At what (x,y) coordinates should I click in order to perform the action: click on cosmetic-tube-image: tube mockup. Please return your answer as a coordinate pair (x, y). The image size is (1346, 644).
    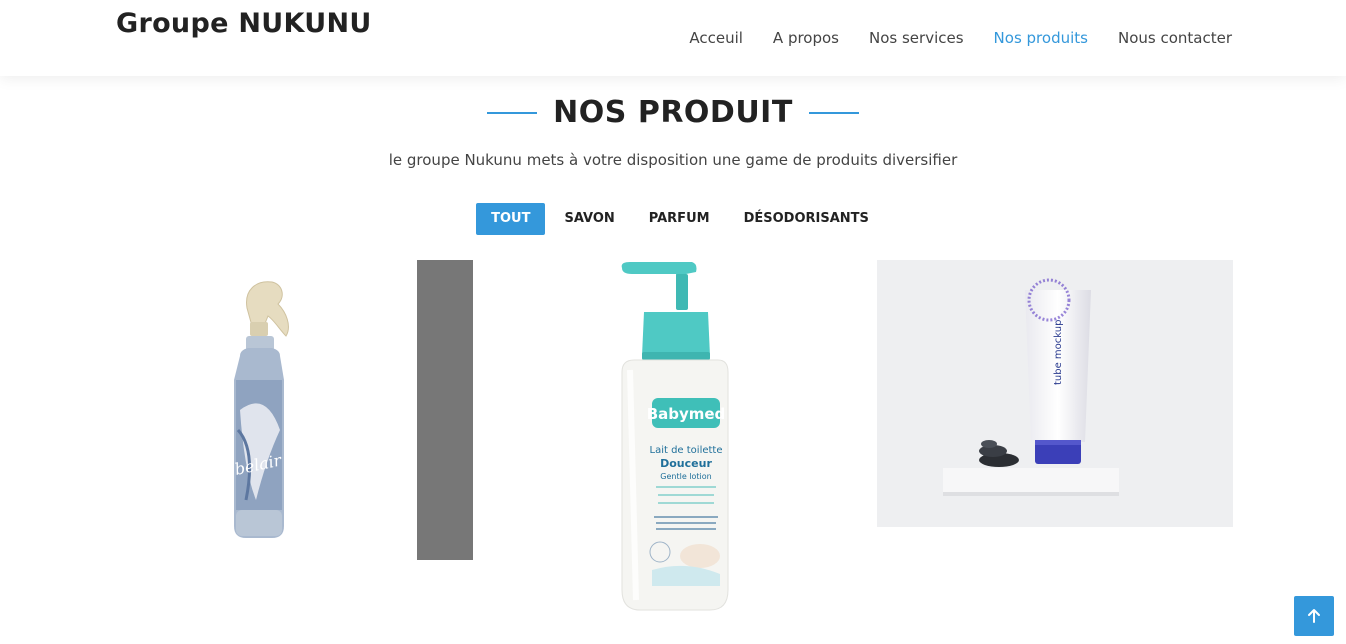
    Looking at the image, I should click on (1055, 393).